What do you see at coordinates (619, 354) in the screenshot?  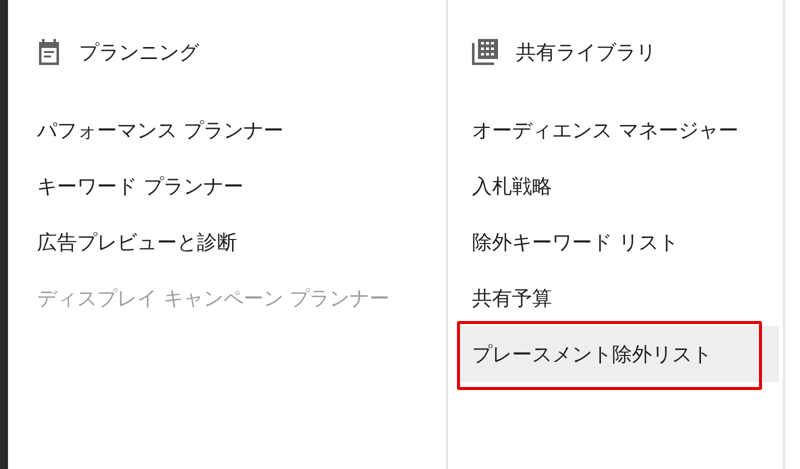 I see `menu-item: プレースメント除外リスト` at bounding box center [619, 354].